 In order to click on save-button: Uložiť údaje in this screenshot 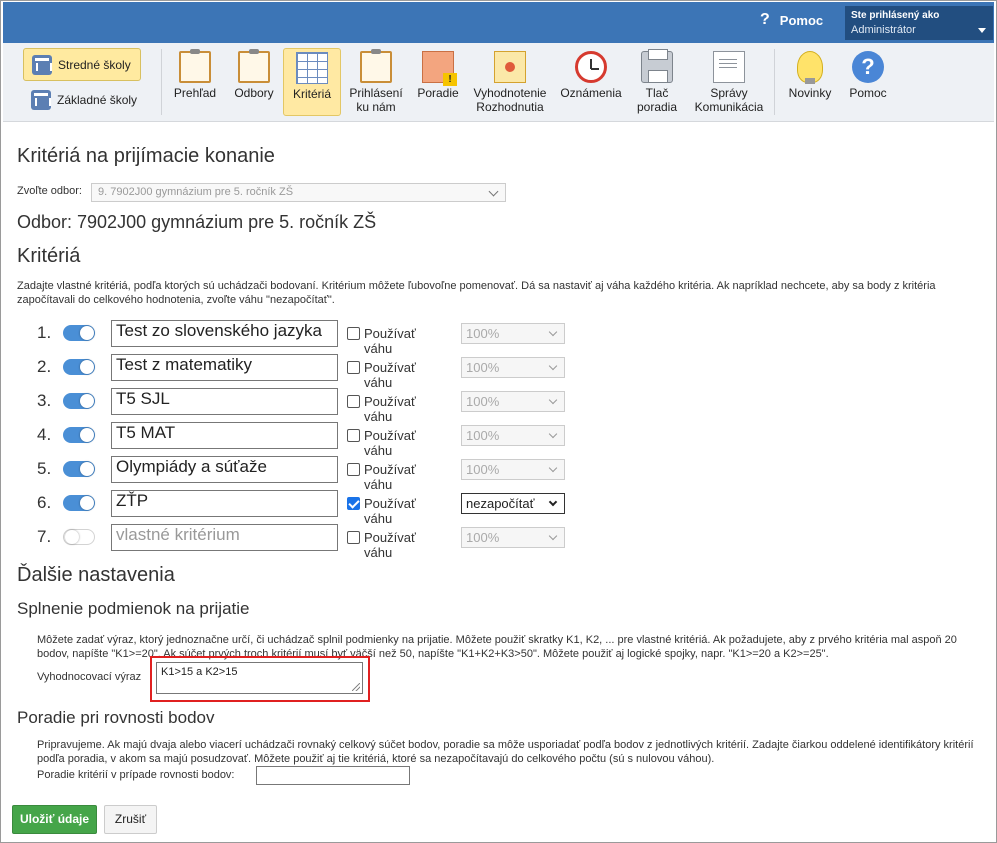, I will do `click(54, 819)`.